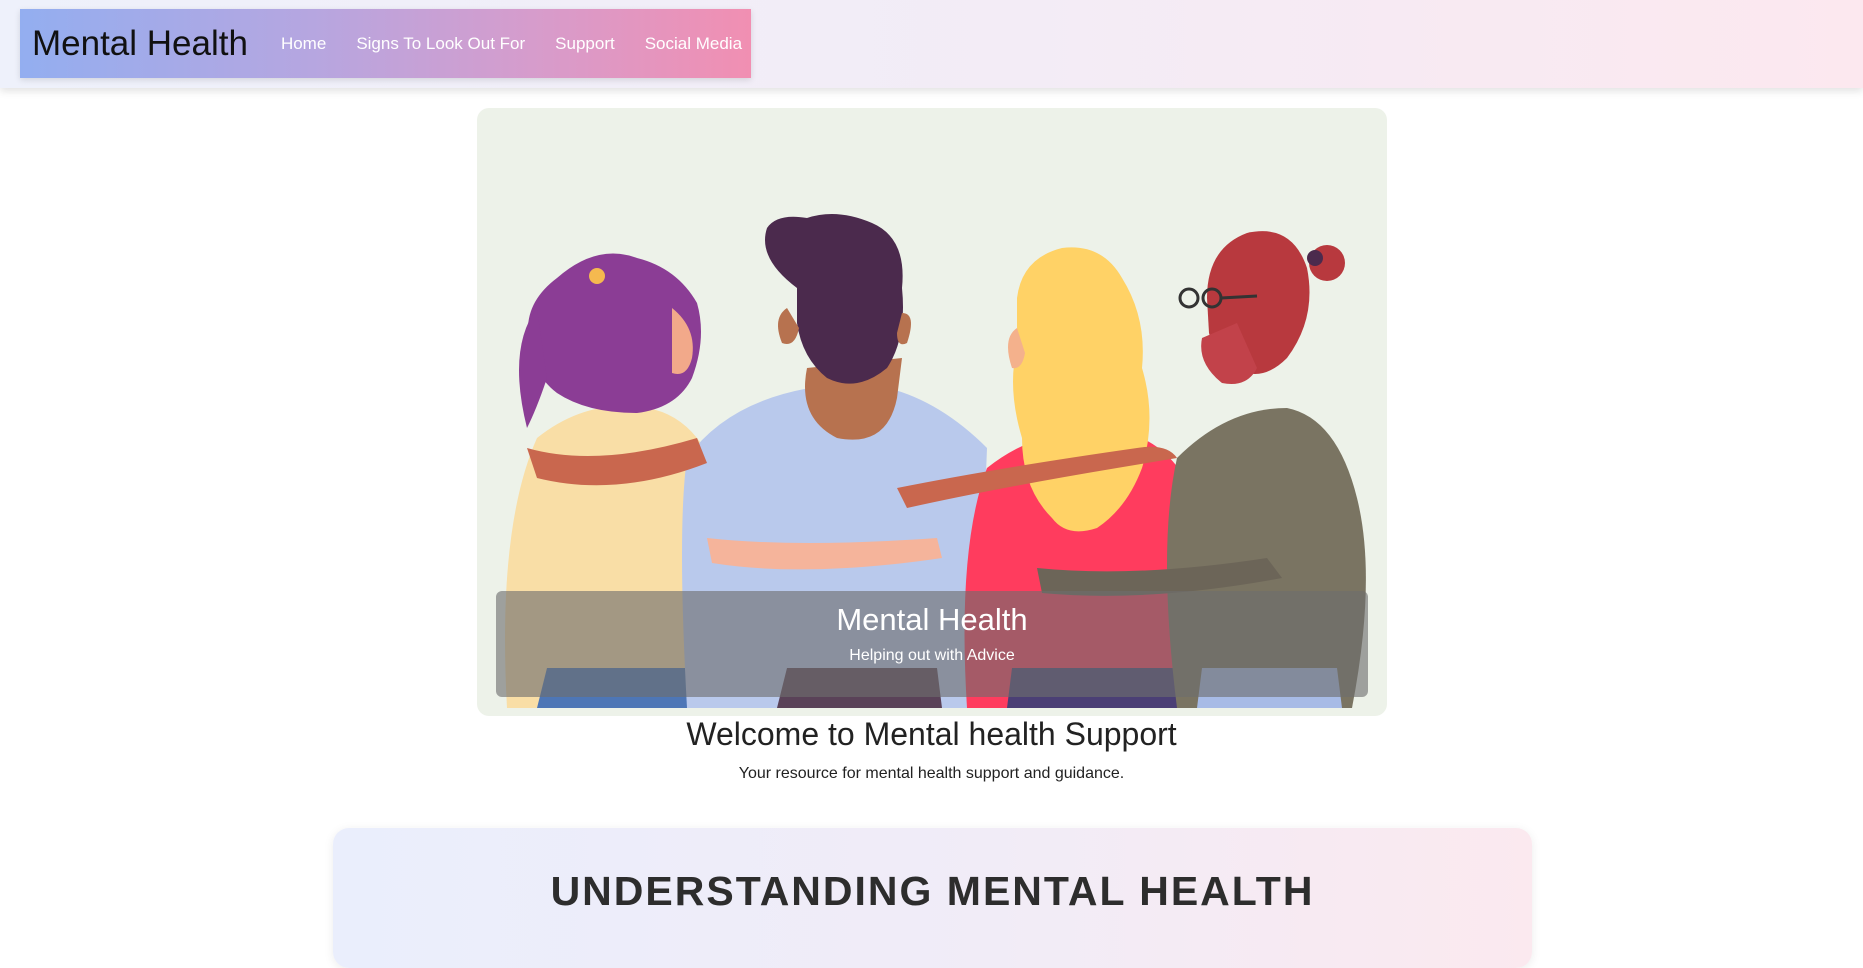 The image size is (1863, 968). Describe the element at coordinates (585, 44) in the screenshot. I see `nav-link-support: Support` at that location.